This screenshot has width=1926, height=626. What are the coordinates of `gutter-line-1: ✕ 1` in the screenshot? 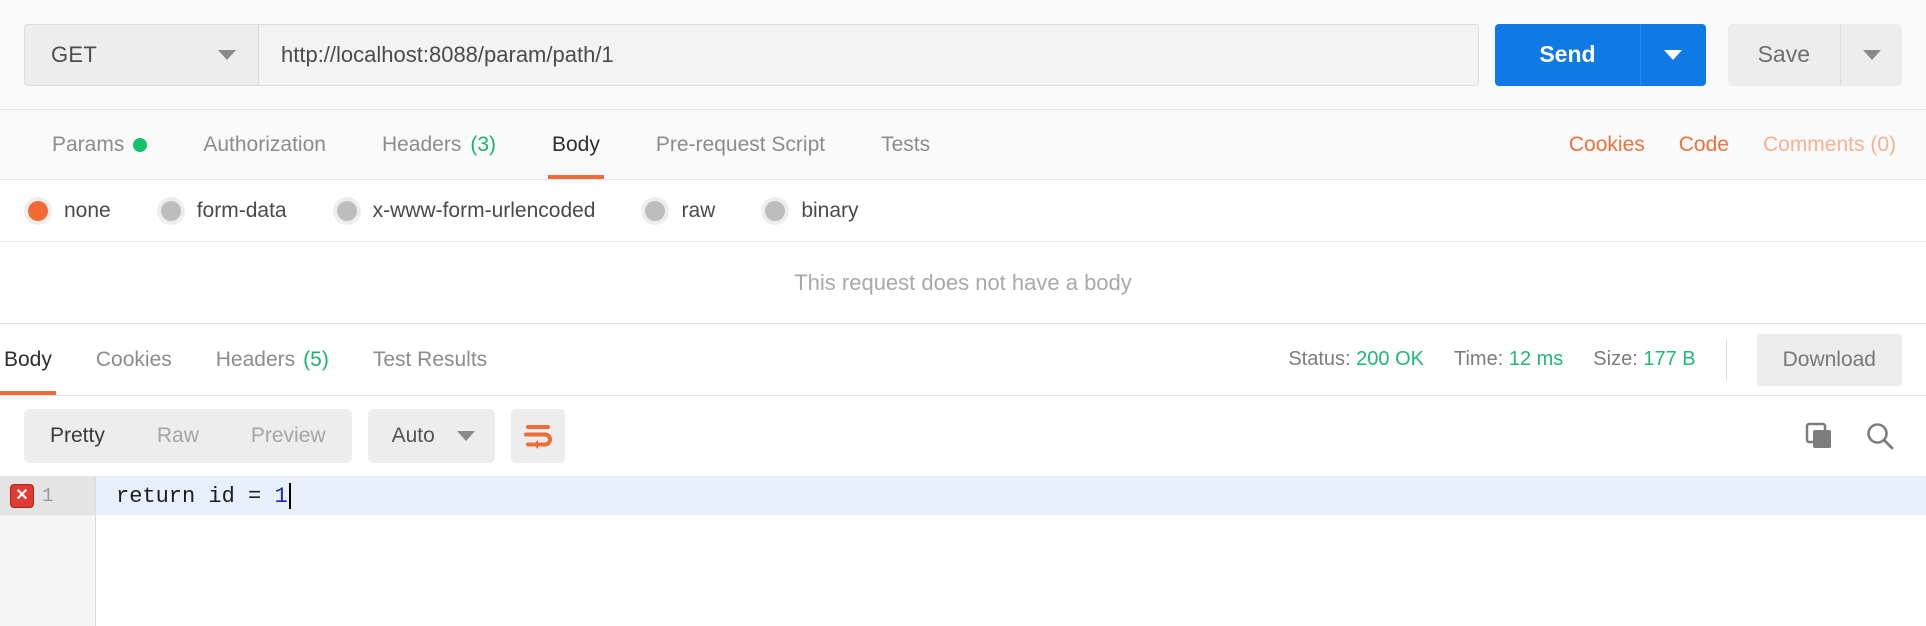 It's located at (47, 496).